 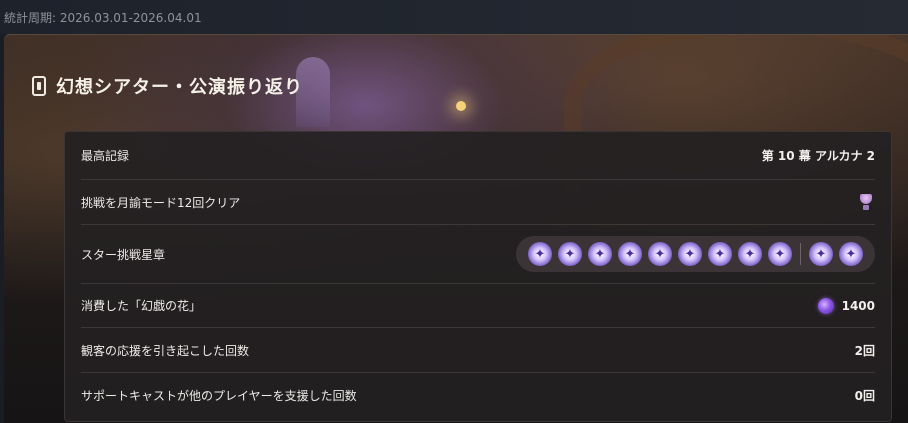 What do you see at coordinates (800, 254) in the screenshot?
I see `star-divider` at bounding box center [800, 254].